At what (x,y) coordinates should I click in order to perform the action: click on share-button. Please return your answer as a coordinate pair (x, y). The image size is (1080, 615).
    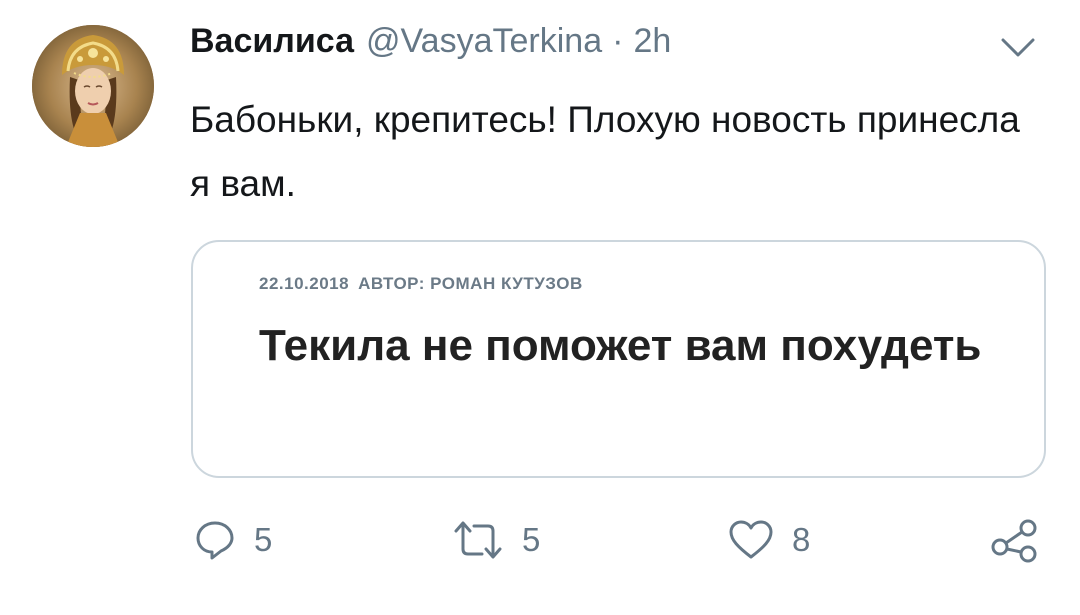
    Looking at the image, I should click on (1015, 540).